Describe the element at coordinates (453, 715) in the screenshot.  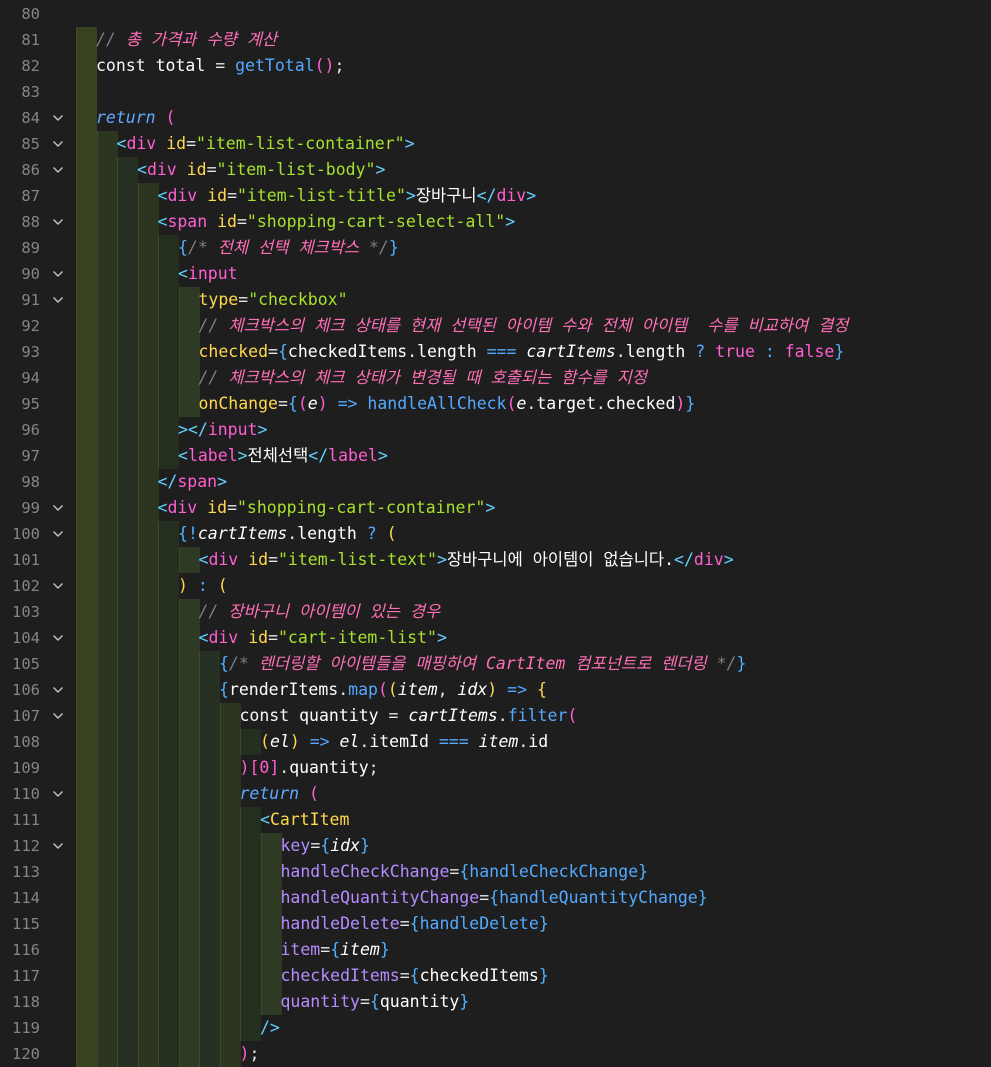
I see `code-token: cartItems` at that location.